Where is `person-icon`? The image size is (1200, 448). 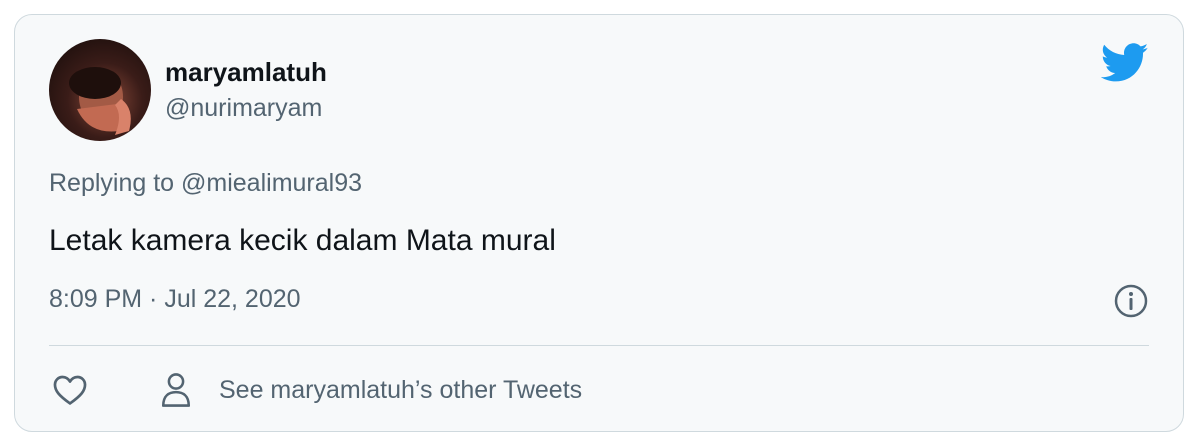
person-icon is located at coordinates (176, 390).